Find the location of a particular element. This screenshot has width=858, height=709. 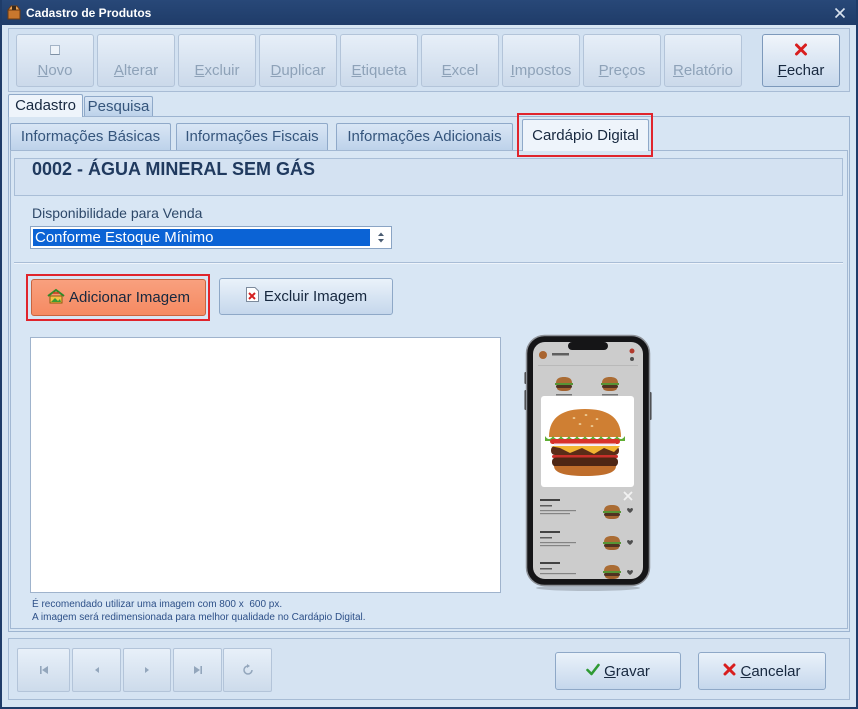

tab-informacoes-basicas-label: Informações Básicas is located at coordinates (90, 136).